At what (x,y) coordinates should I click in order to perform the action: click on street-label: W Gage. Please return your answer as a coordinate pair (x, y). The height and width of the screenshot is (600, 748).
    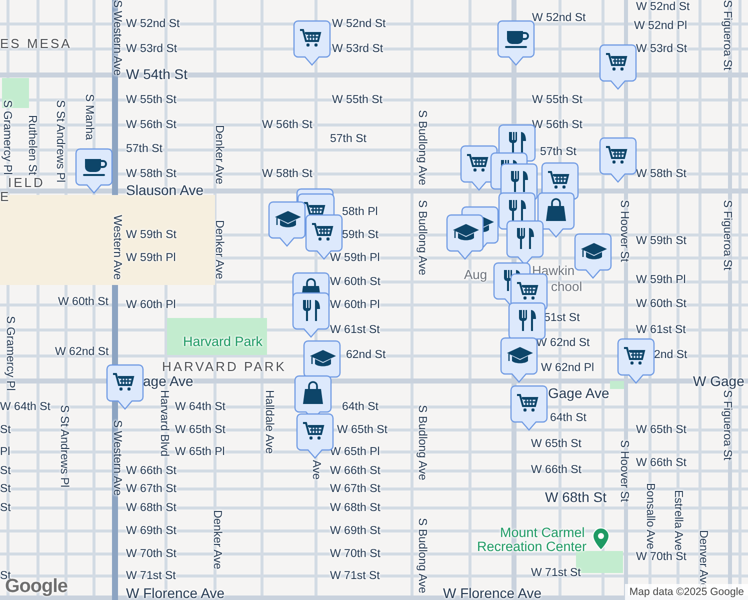
    Looking at the image, I should click on (718, 381).